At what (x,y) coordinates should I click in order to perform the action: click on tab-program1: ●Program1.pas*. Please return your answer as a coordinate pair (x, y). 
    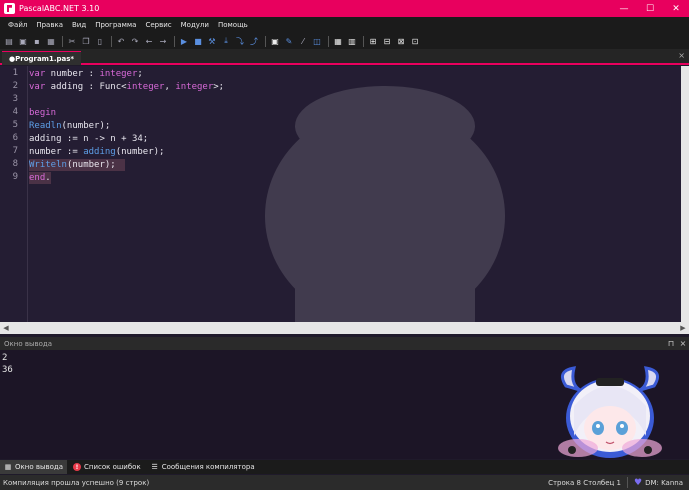
    Looking at the image, I should click on (42, 58).